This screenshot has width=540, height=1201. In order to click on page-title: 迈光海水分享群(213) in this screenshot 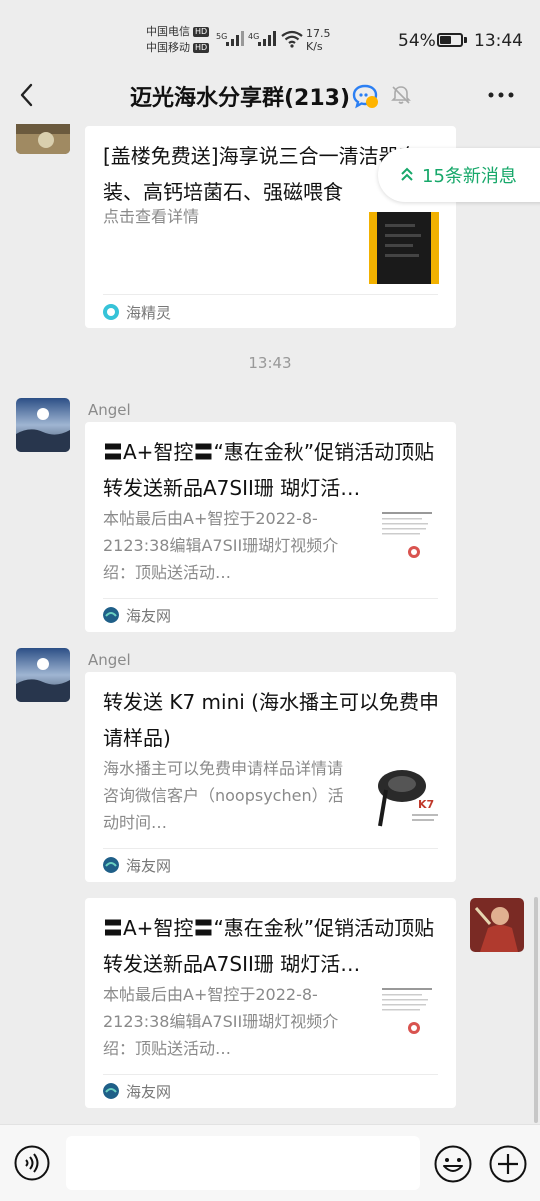, I will do `click(240, 96)`.